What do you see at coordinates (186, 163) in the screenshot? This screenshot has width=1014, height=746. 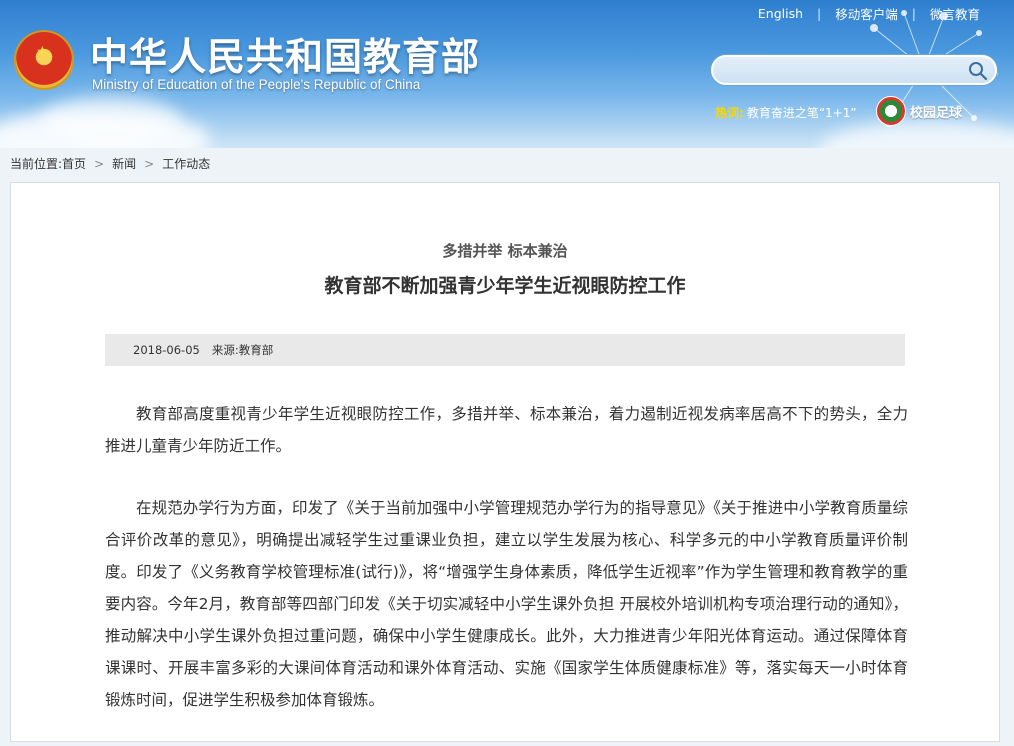 I see `breadcrumb-work-updates: 工作动态` at bounding box center [186, 163].